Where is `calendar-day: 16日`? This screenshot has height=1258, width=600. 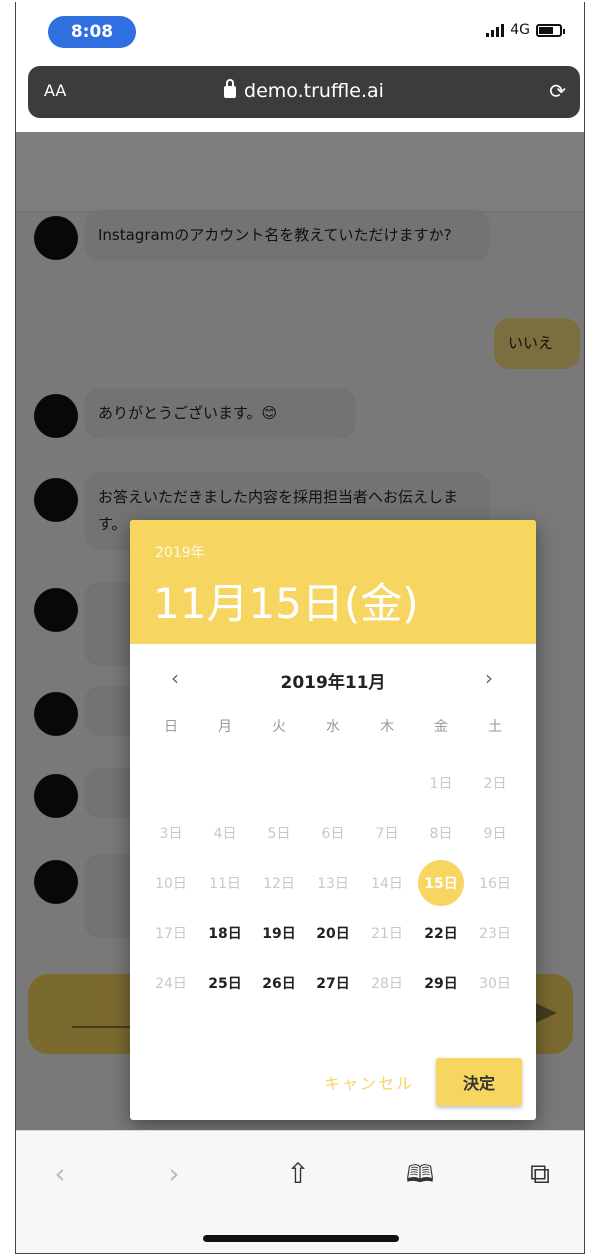 calendar-day: 16日 is located at coordinates (495, 883).